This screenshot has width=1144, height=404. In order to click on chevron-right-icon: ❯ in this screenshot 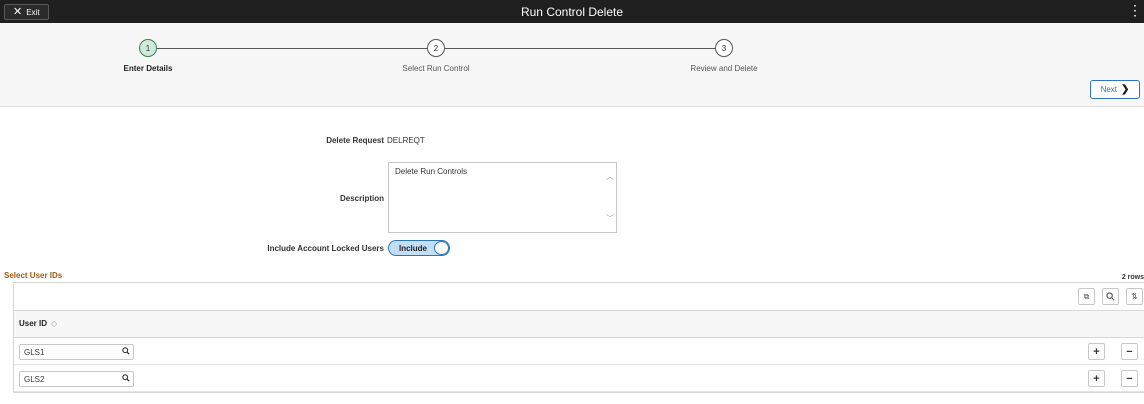, I will do `click(1125, 89)`.